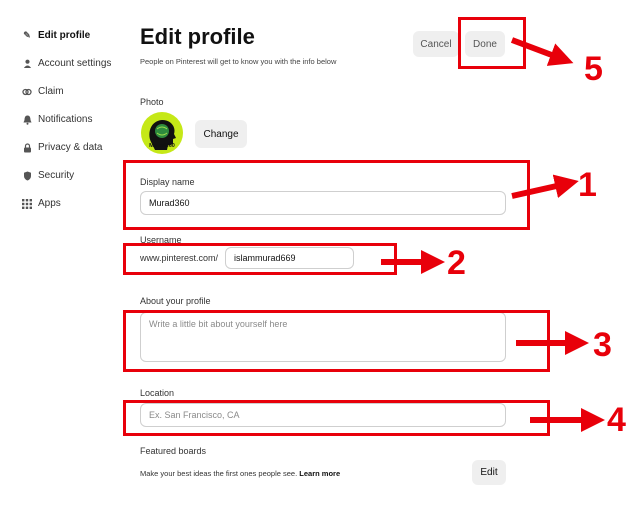 Image resolution: width=640 pixels, height=511 pixels. Describe the element at coordinates (593, 69) in the screenshot. I see `annotation-number-5: 5` at that location.